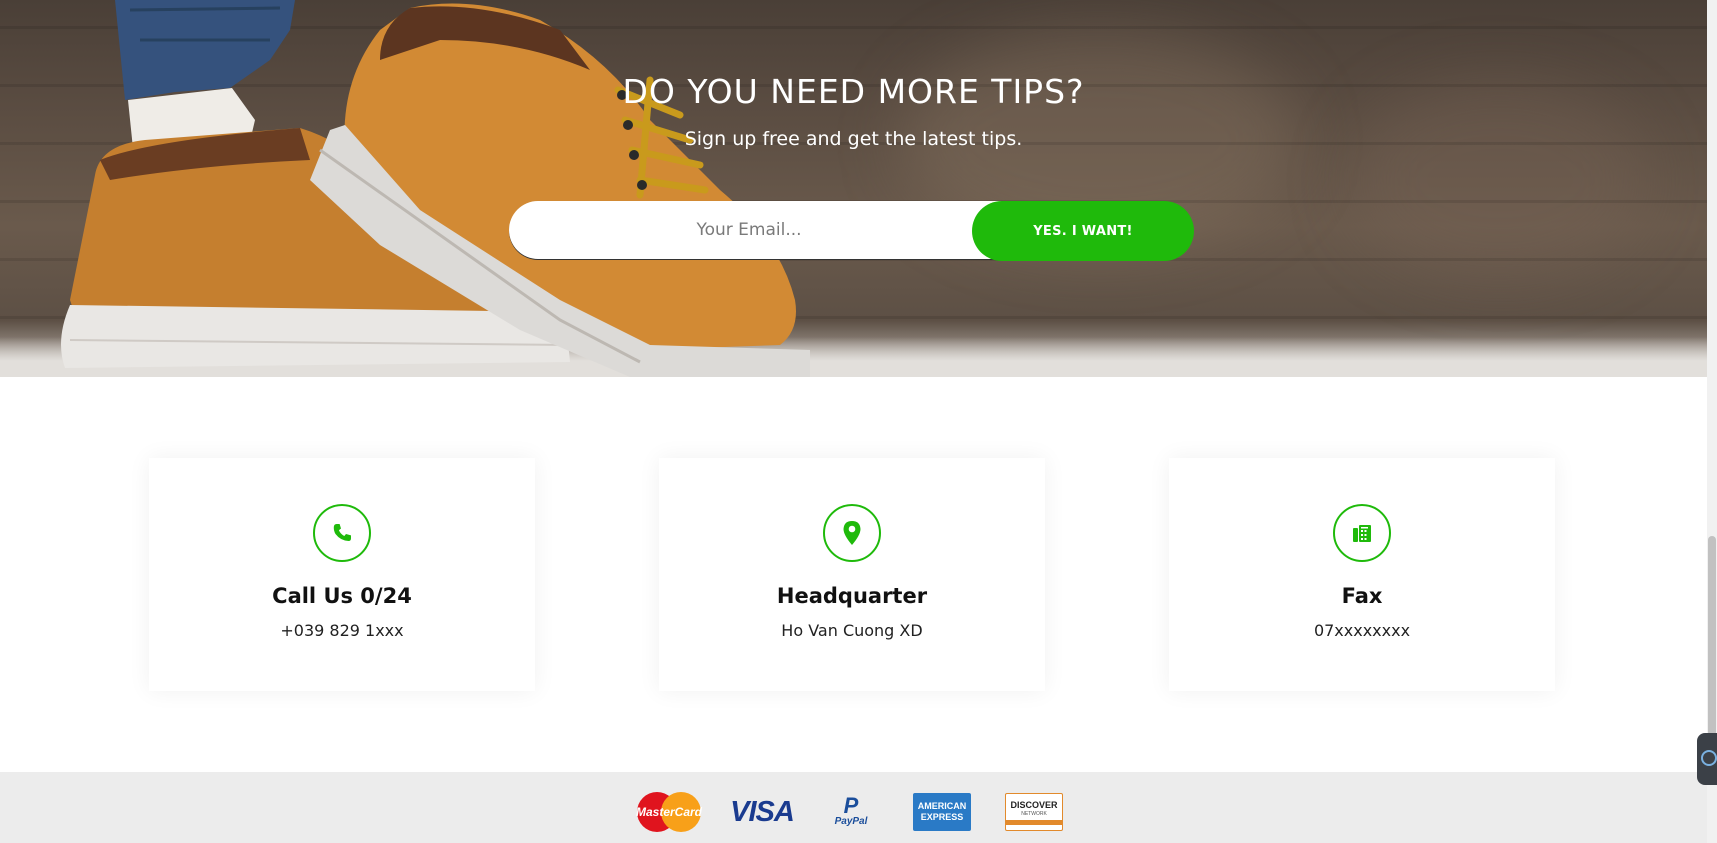  What do you see at coordinates (1362, 574) in the screenshot?
I see `contact-card-fax: Fax 07xxxxxxxx` at bounding box center [1362, 574].